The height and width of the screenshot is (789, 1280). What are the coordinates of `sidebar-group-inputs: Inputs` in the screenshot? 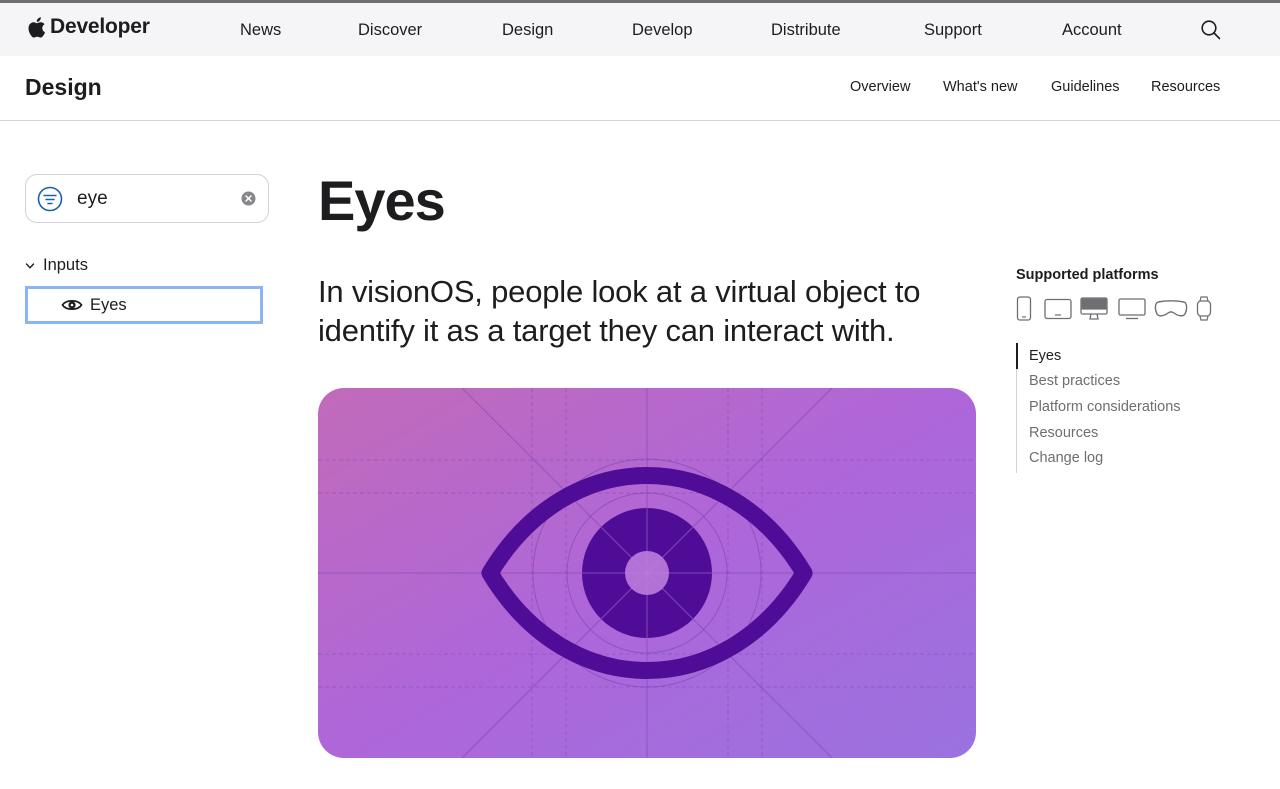 It's located at (56, 265).